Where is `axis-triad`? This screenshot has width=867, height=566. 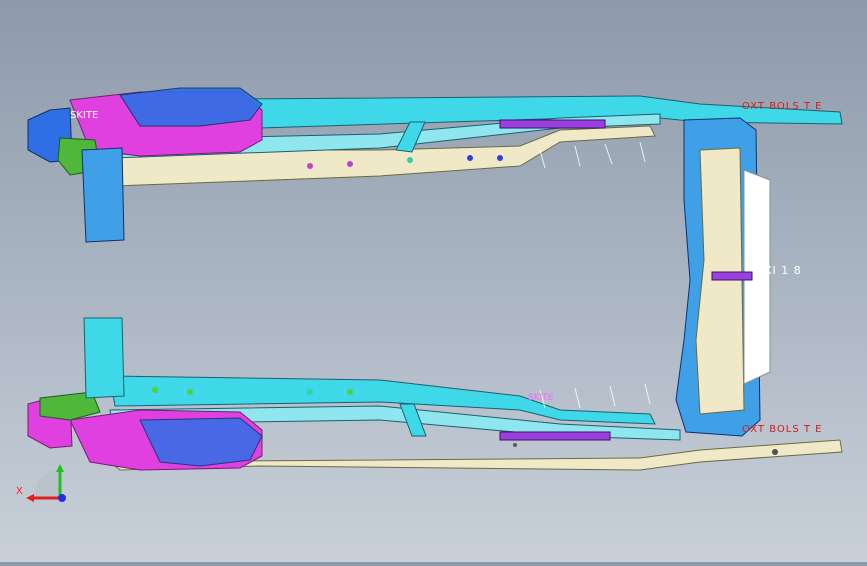 axis-triad is located at coordinates (46, 483).